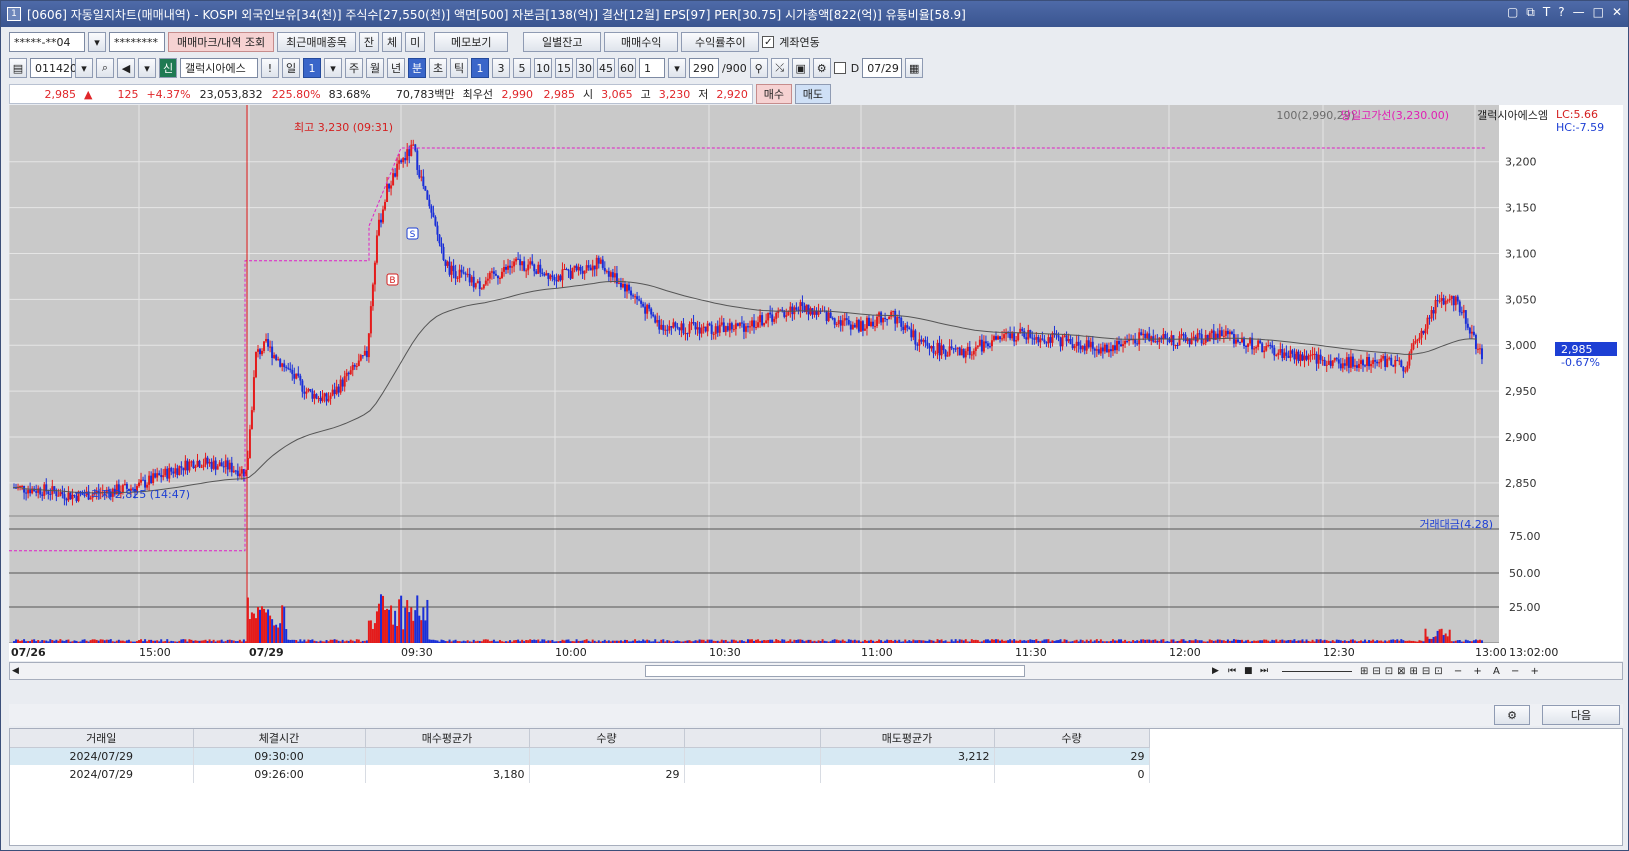 The width and height of the screenshot is (1629, 851). I want to click on minute-1-button: 1, so click(480, 68).